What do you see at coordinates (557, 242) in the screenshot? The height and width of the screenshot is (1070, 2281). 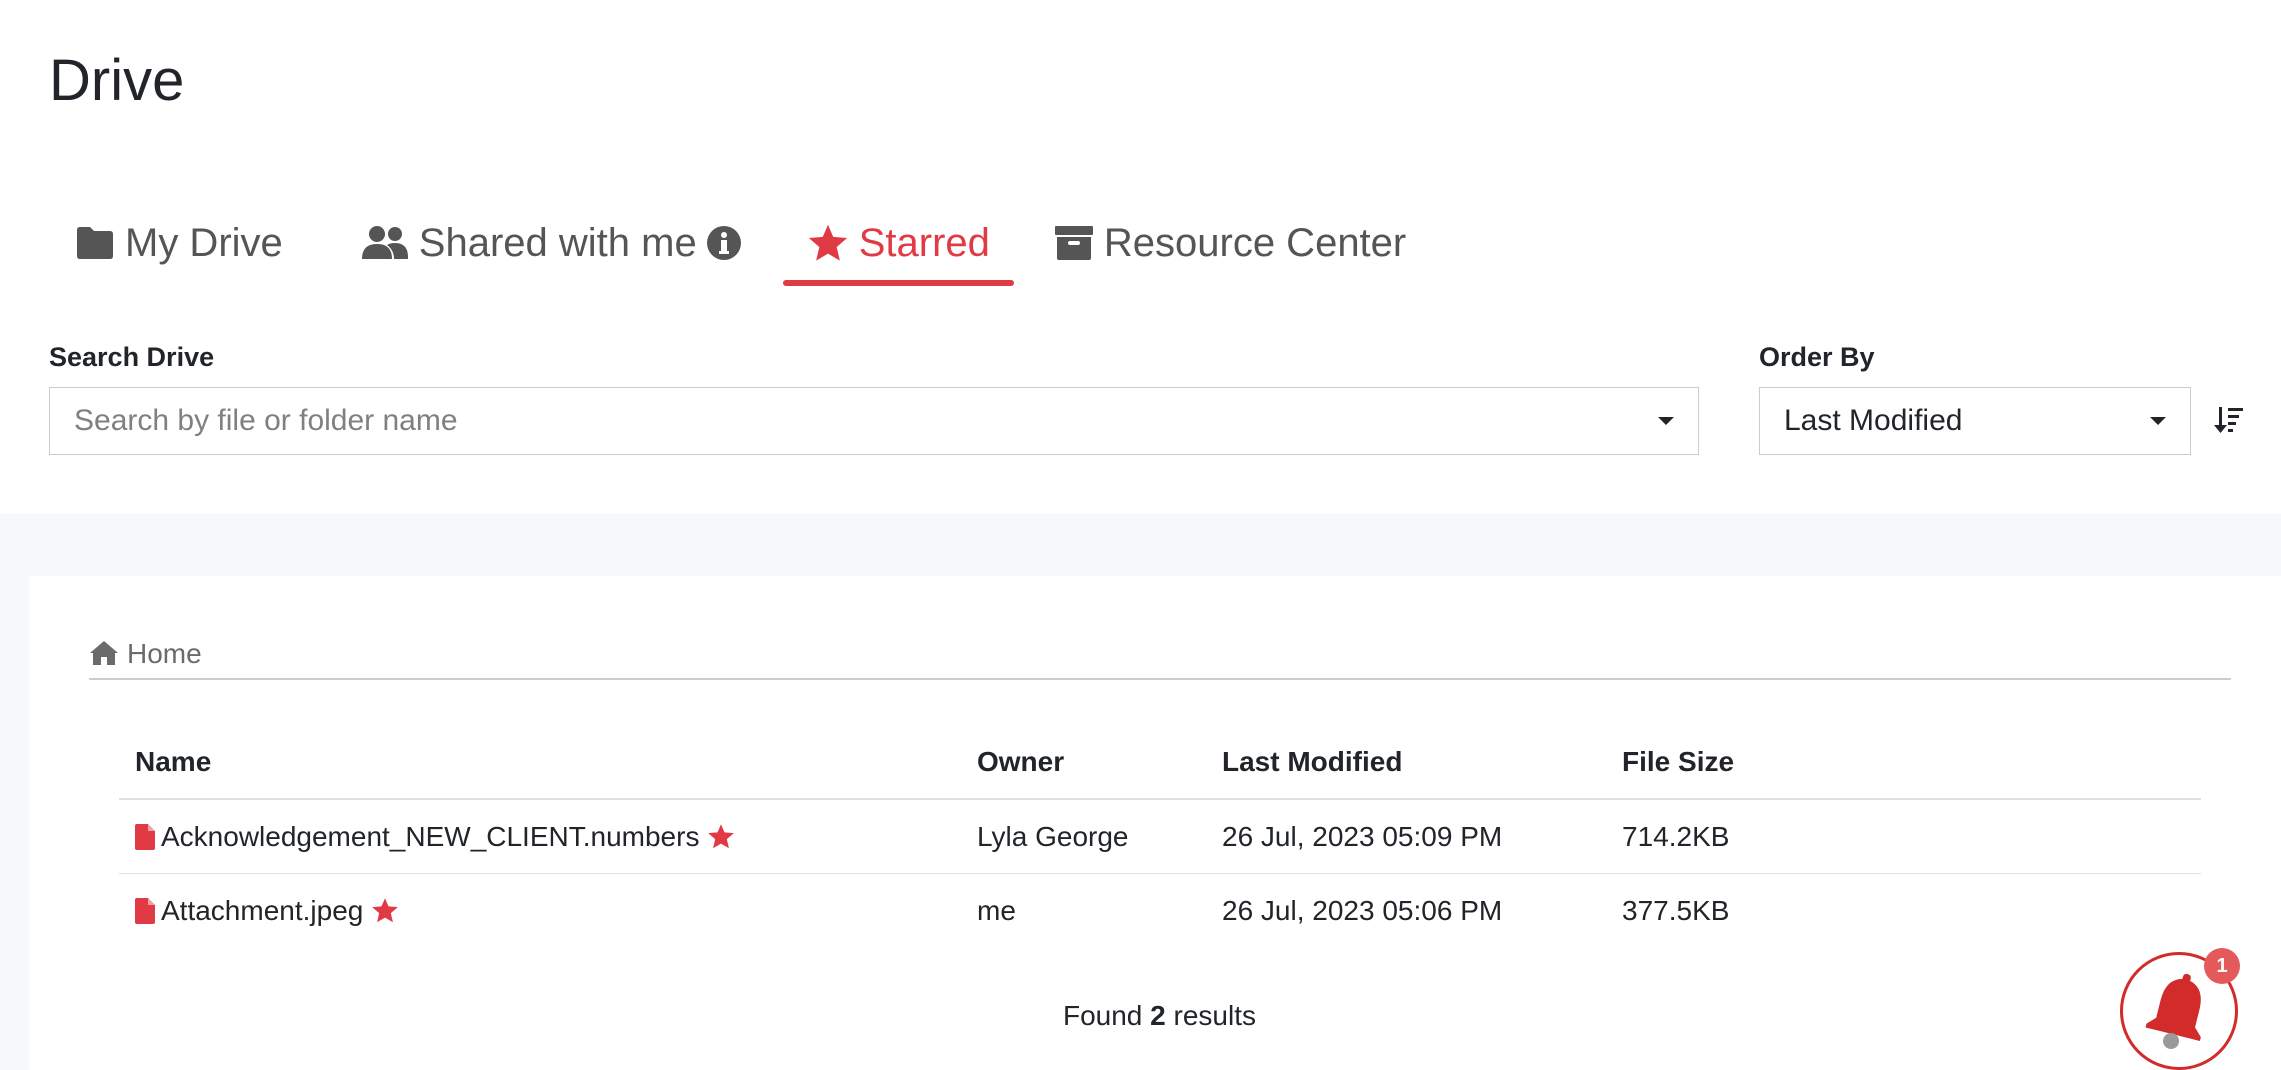 I see `tab-label: Shared with me` at bounding box center [557, 242].